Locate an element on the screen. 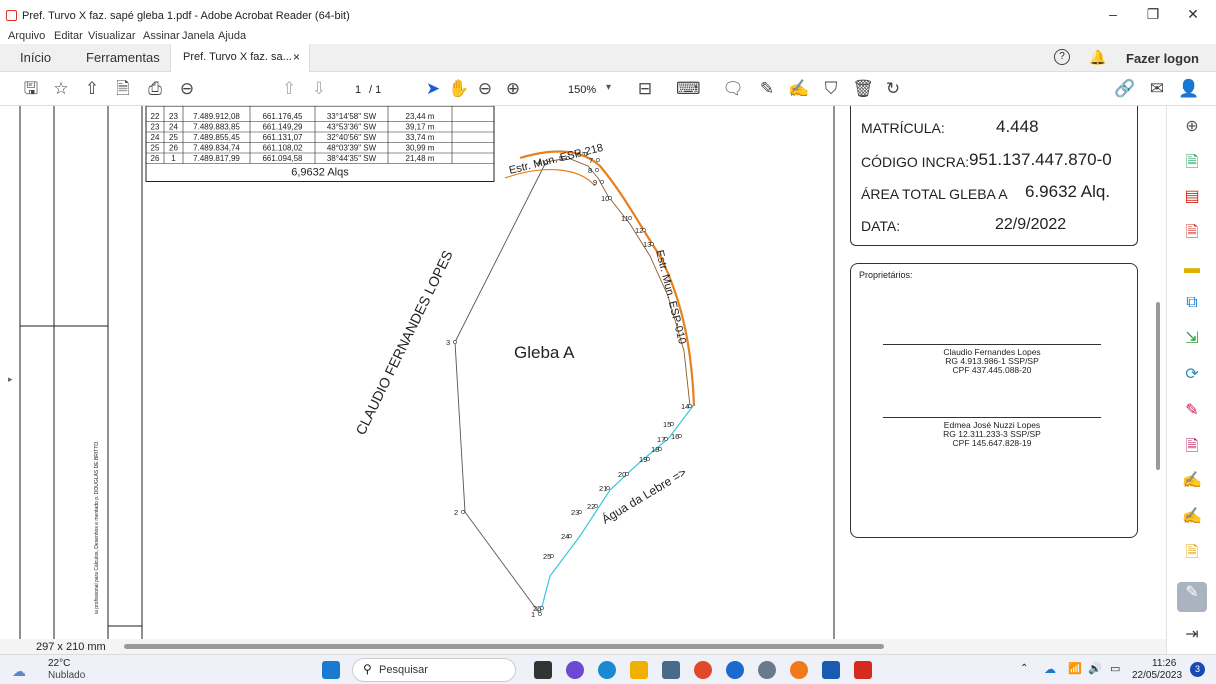 This screenshot has width=1216, height=684. table-cell: 22 is located at coordinates (155, 116).